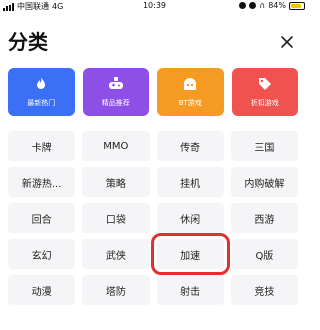 The image size is (320, 330). I want to click on category-card: MMO, so click(116, 146).